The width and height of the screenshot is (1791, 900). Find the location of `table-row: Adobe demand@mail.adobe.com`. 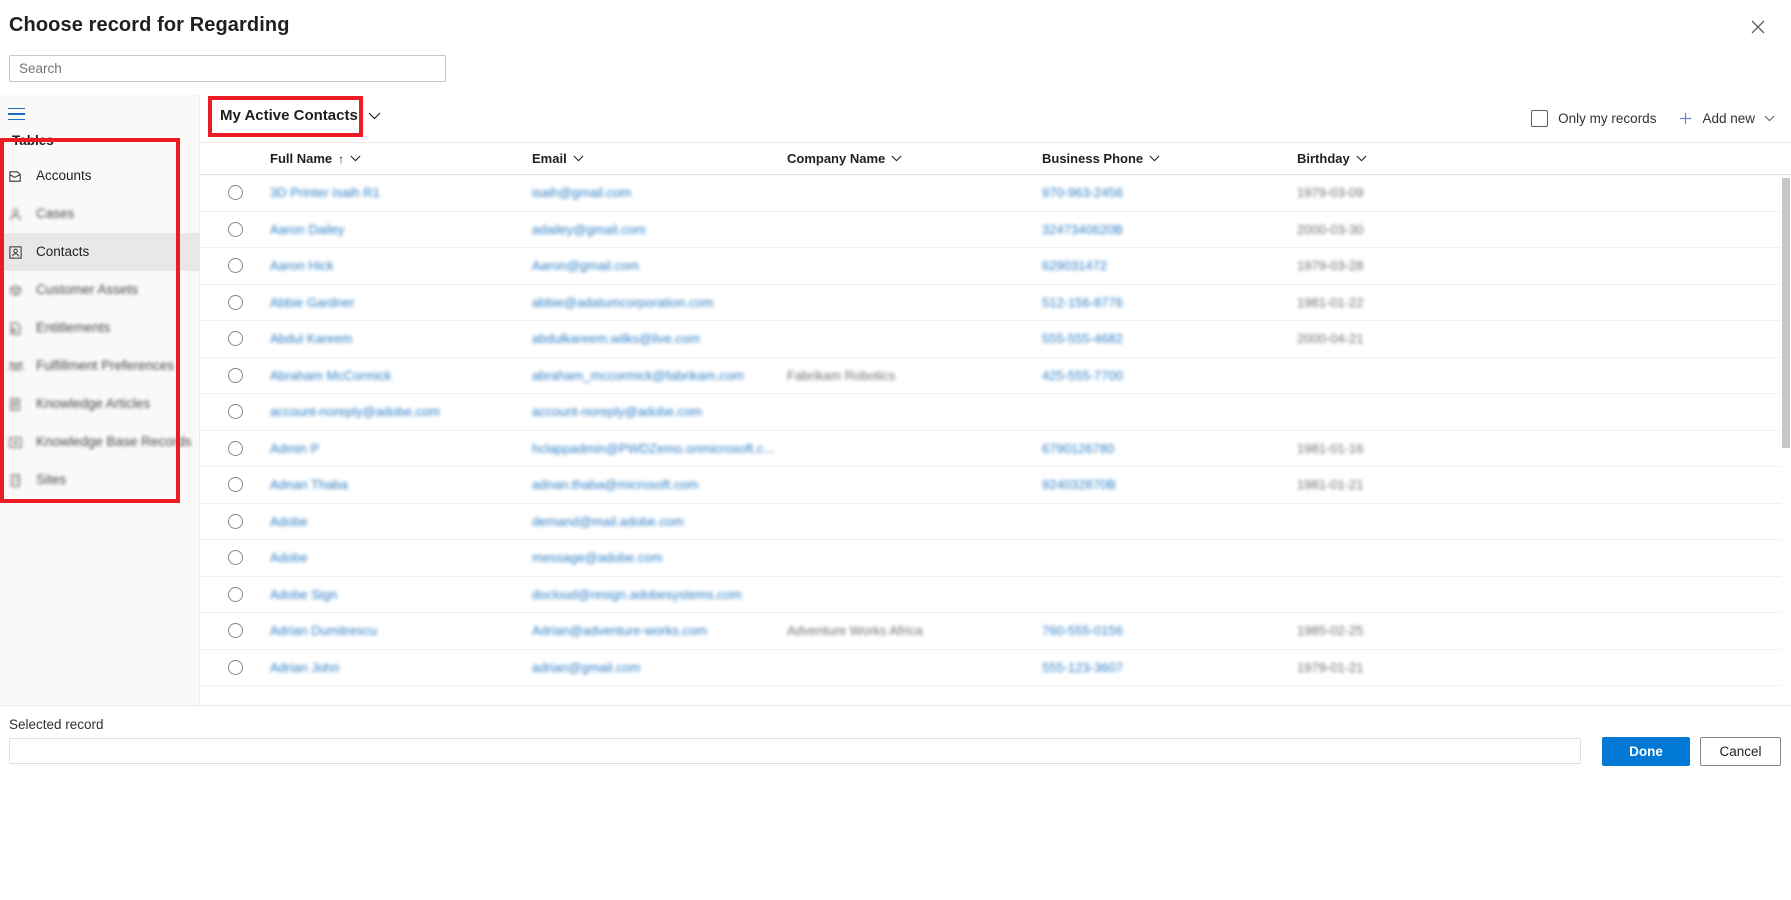

table-row: Adobe demand@mail.adobe.com is located at coordinates (995, 522).